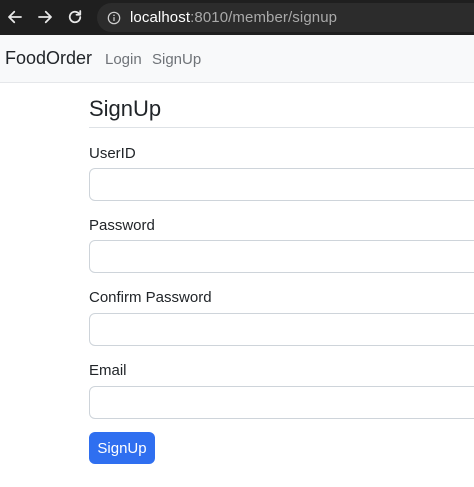 Image resolution: width=474 pixels, height=487 pixels. I want to click on url-text: localhost:8010/member/signup, so click(233, 17).